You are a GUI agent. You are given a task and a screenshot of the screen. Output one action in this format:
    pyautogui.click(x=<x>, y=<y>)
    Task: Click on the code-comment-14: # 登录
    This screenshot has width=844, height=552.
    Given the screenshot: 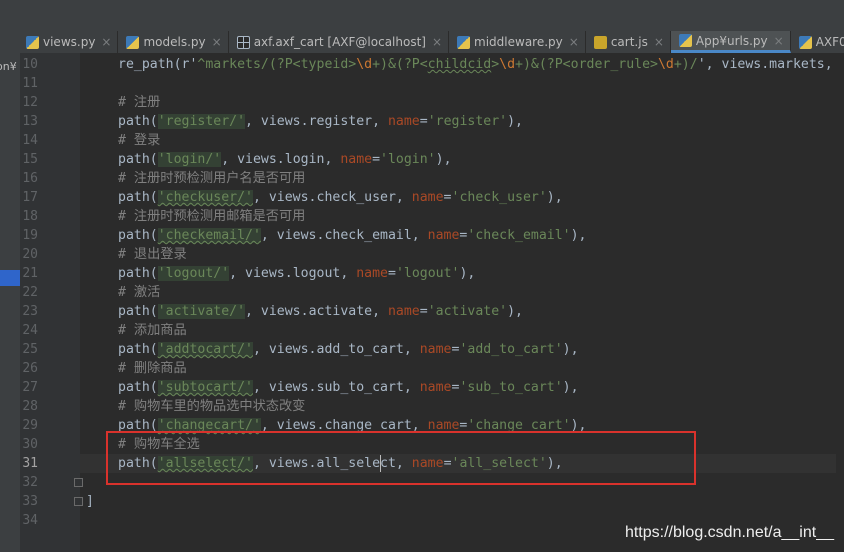 What is the action you would take?
    pyautogui.click(x=139, y=140)
    